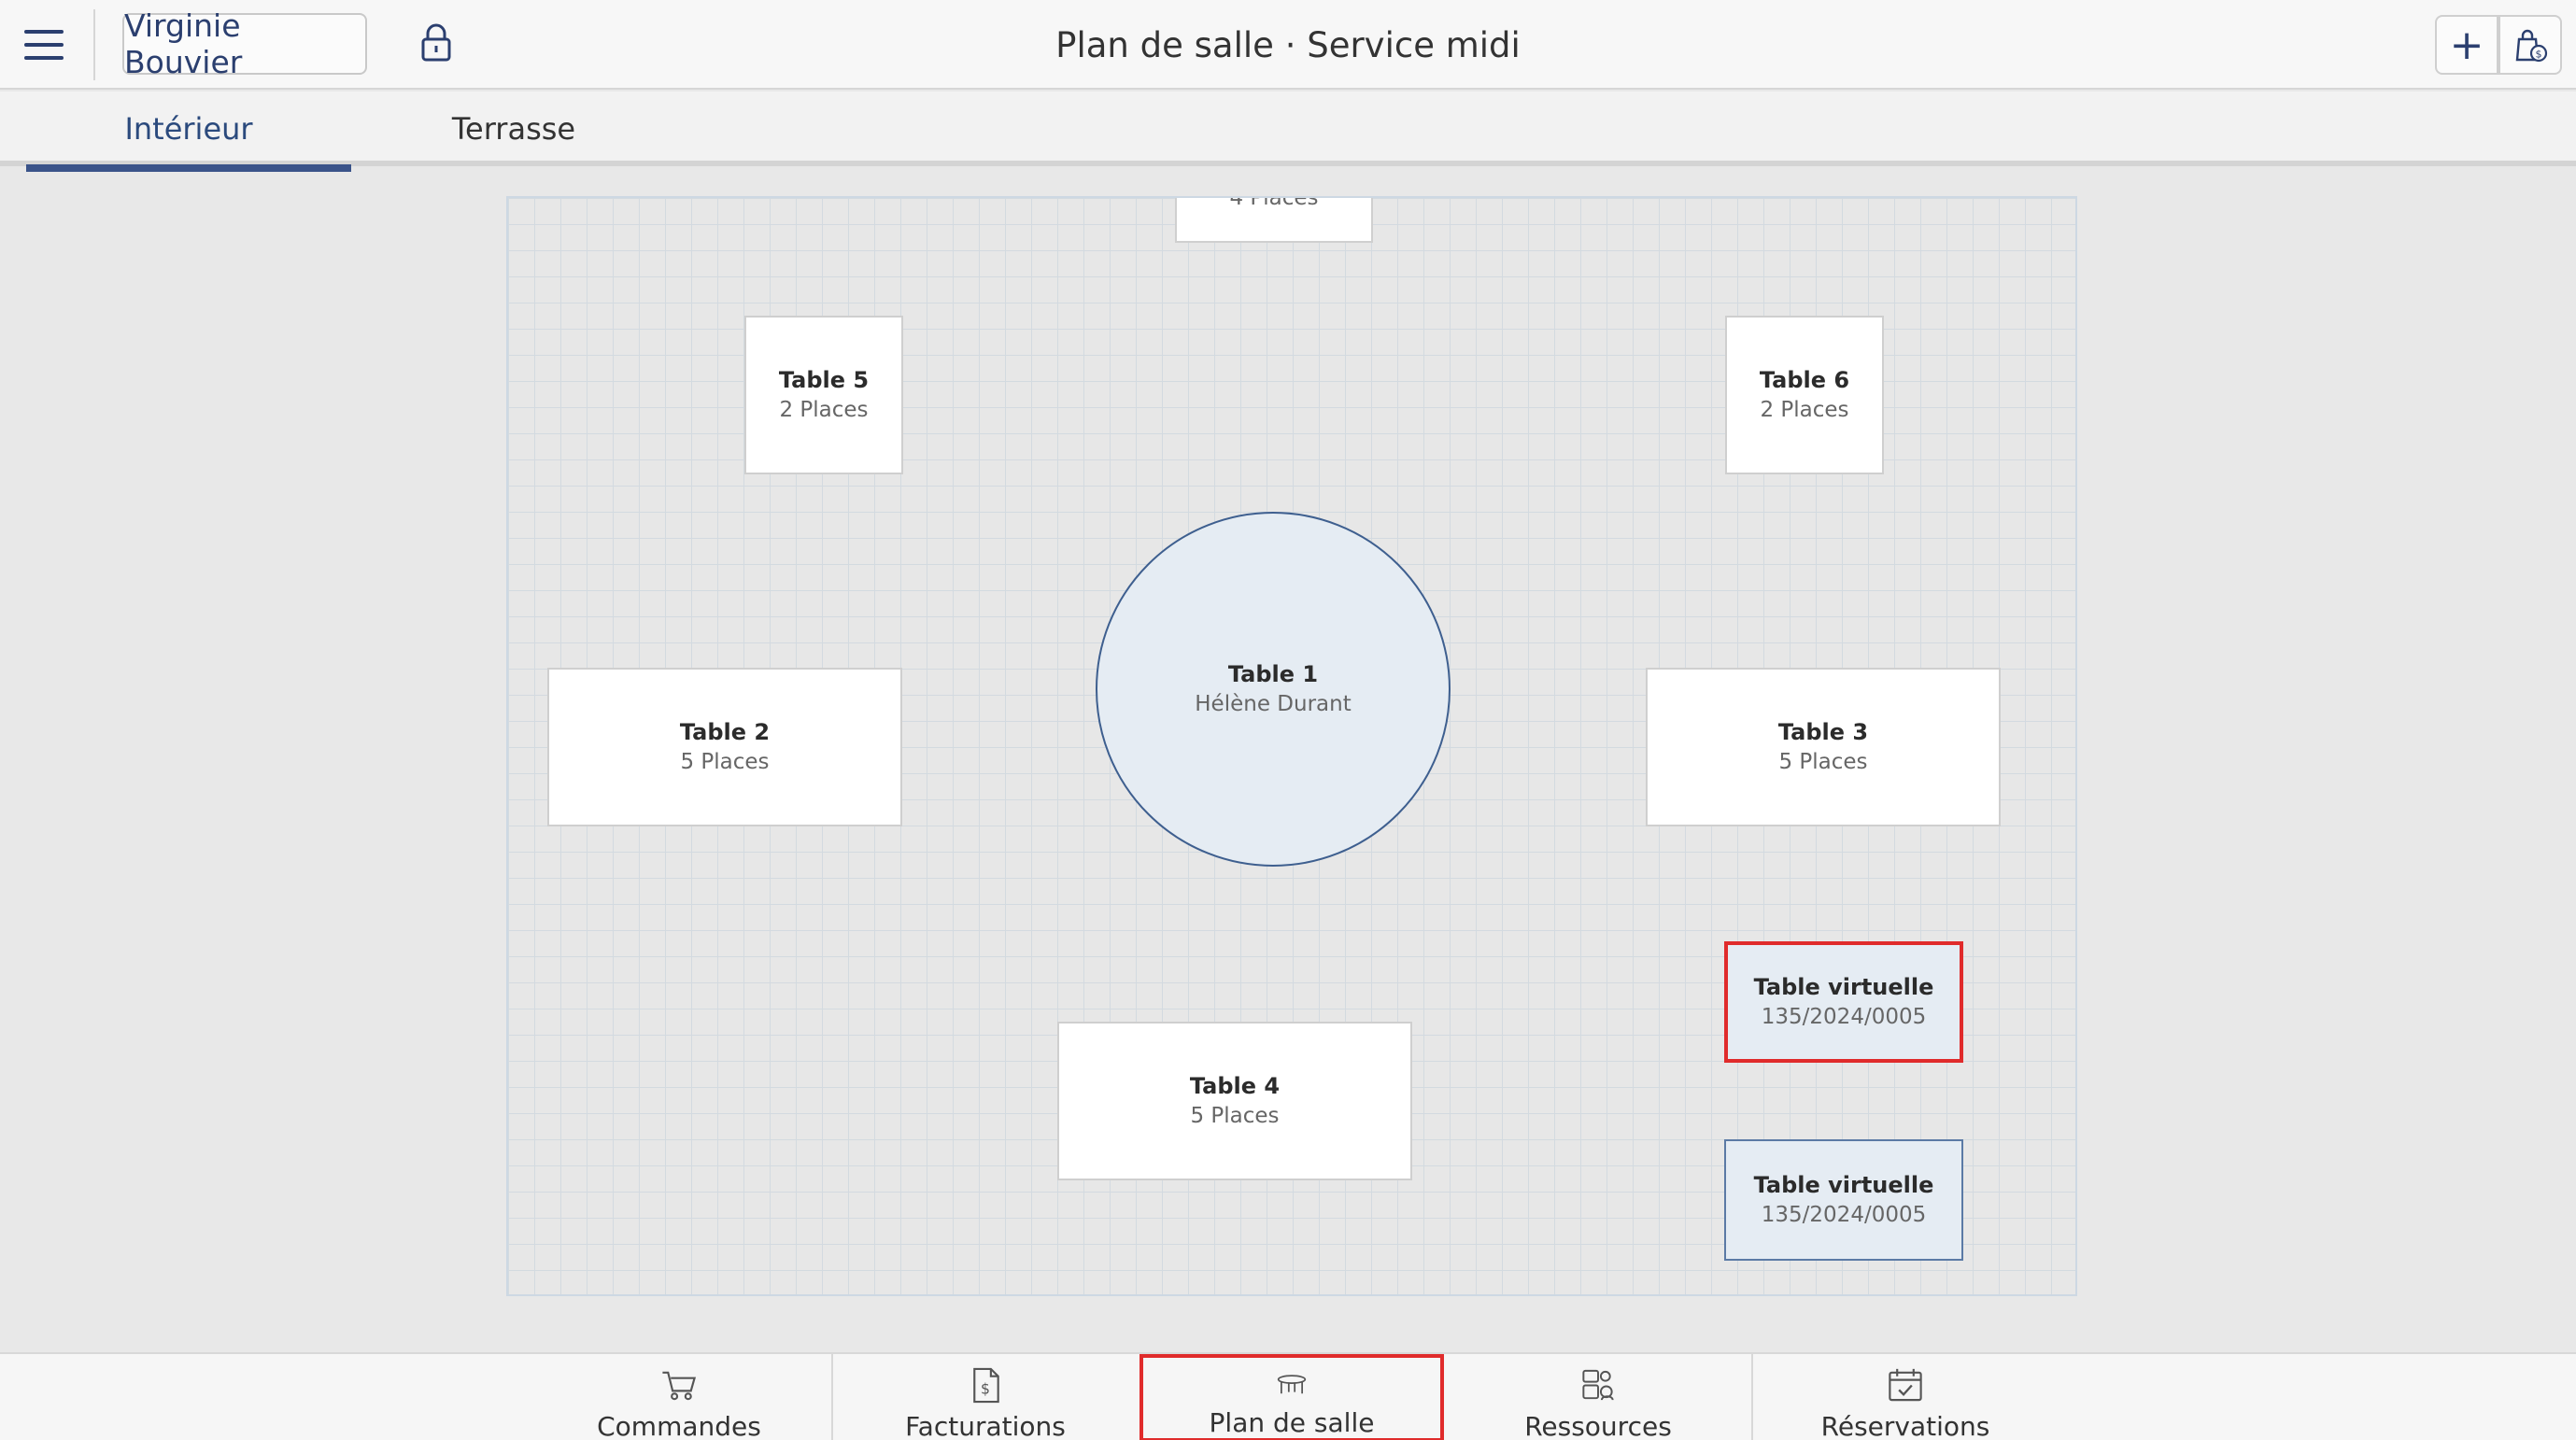 This screenshot has width=2576, height=1440. Describe the element at coordinates (1823, 732) in the screenshot. I see `table-name: Table 3` at that location.